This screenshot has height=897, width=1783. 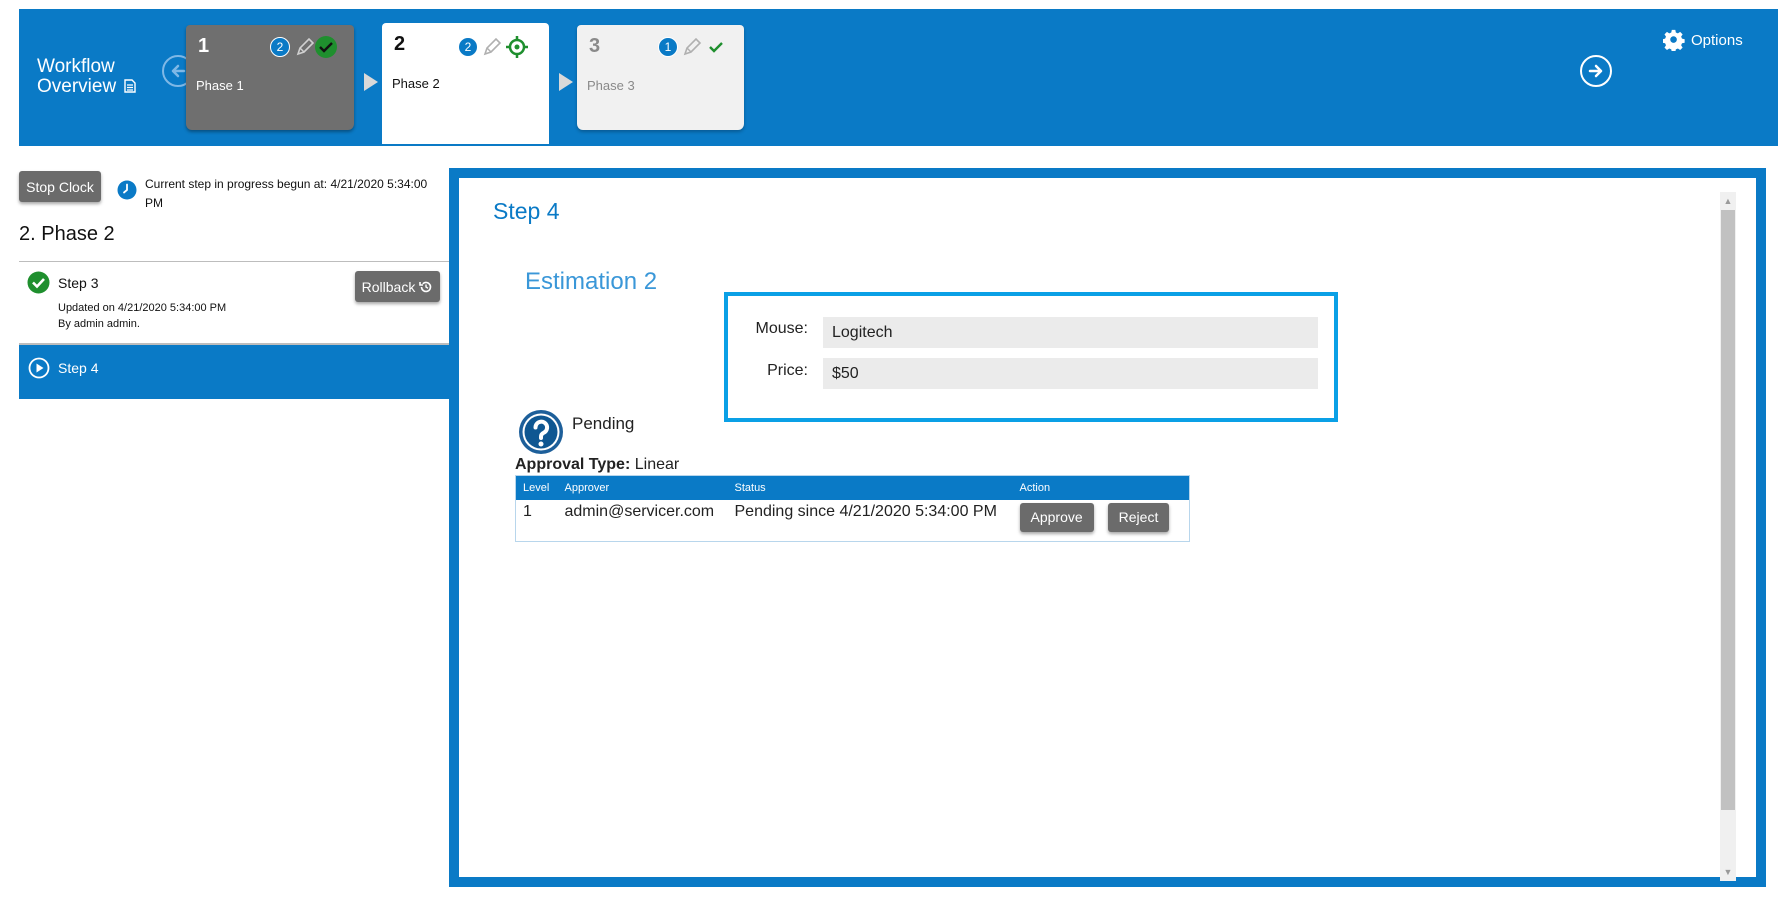 I want to click on arrow-right-icon, so click(x=1595, y=71).